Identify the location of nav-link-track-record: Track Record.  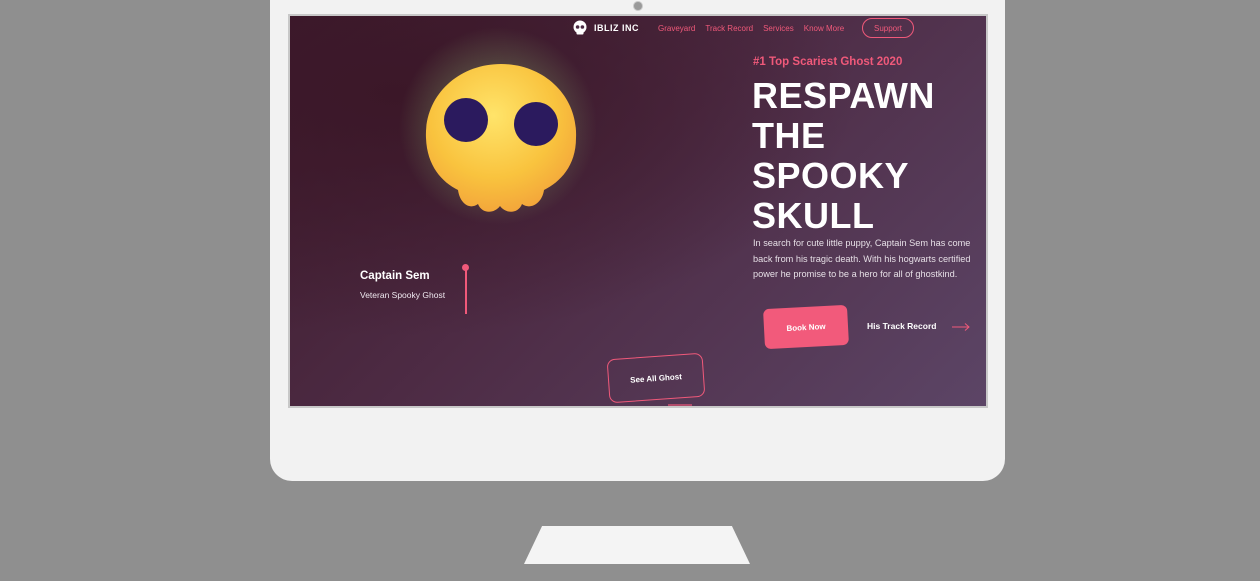
(729, 28).